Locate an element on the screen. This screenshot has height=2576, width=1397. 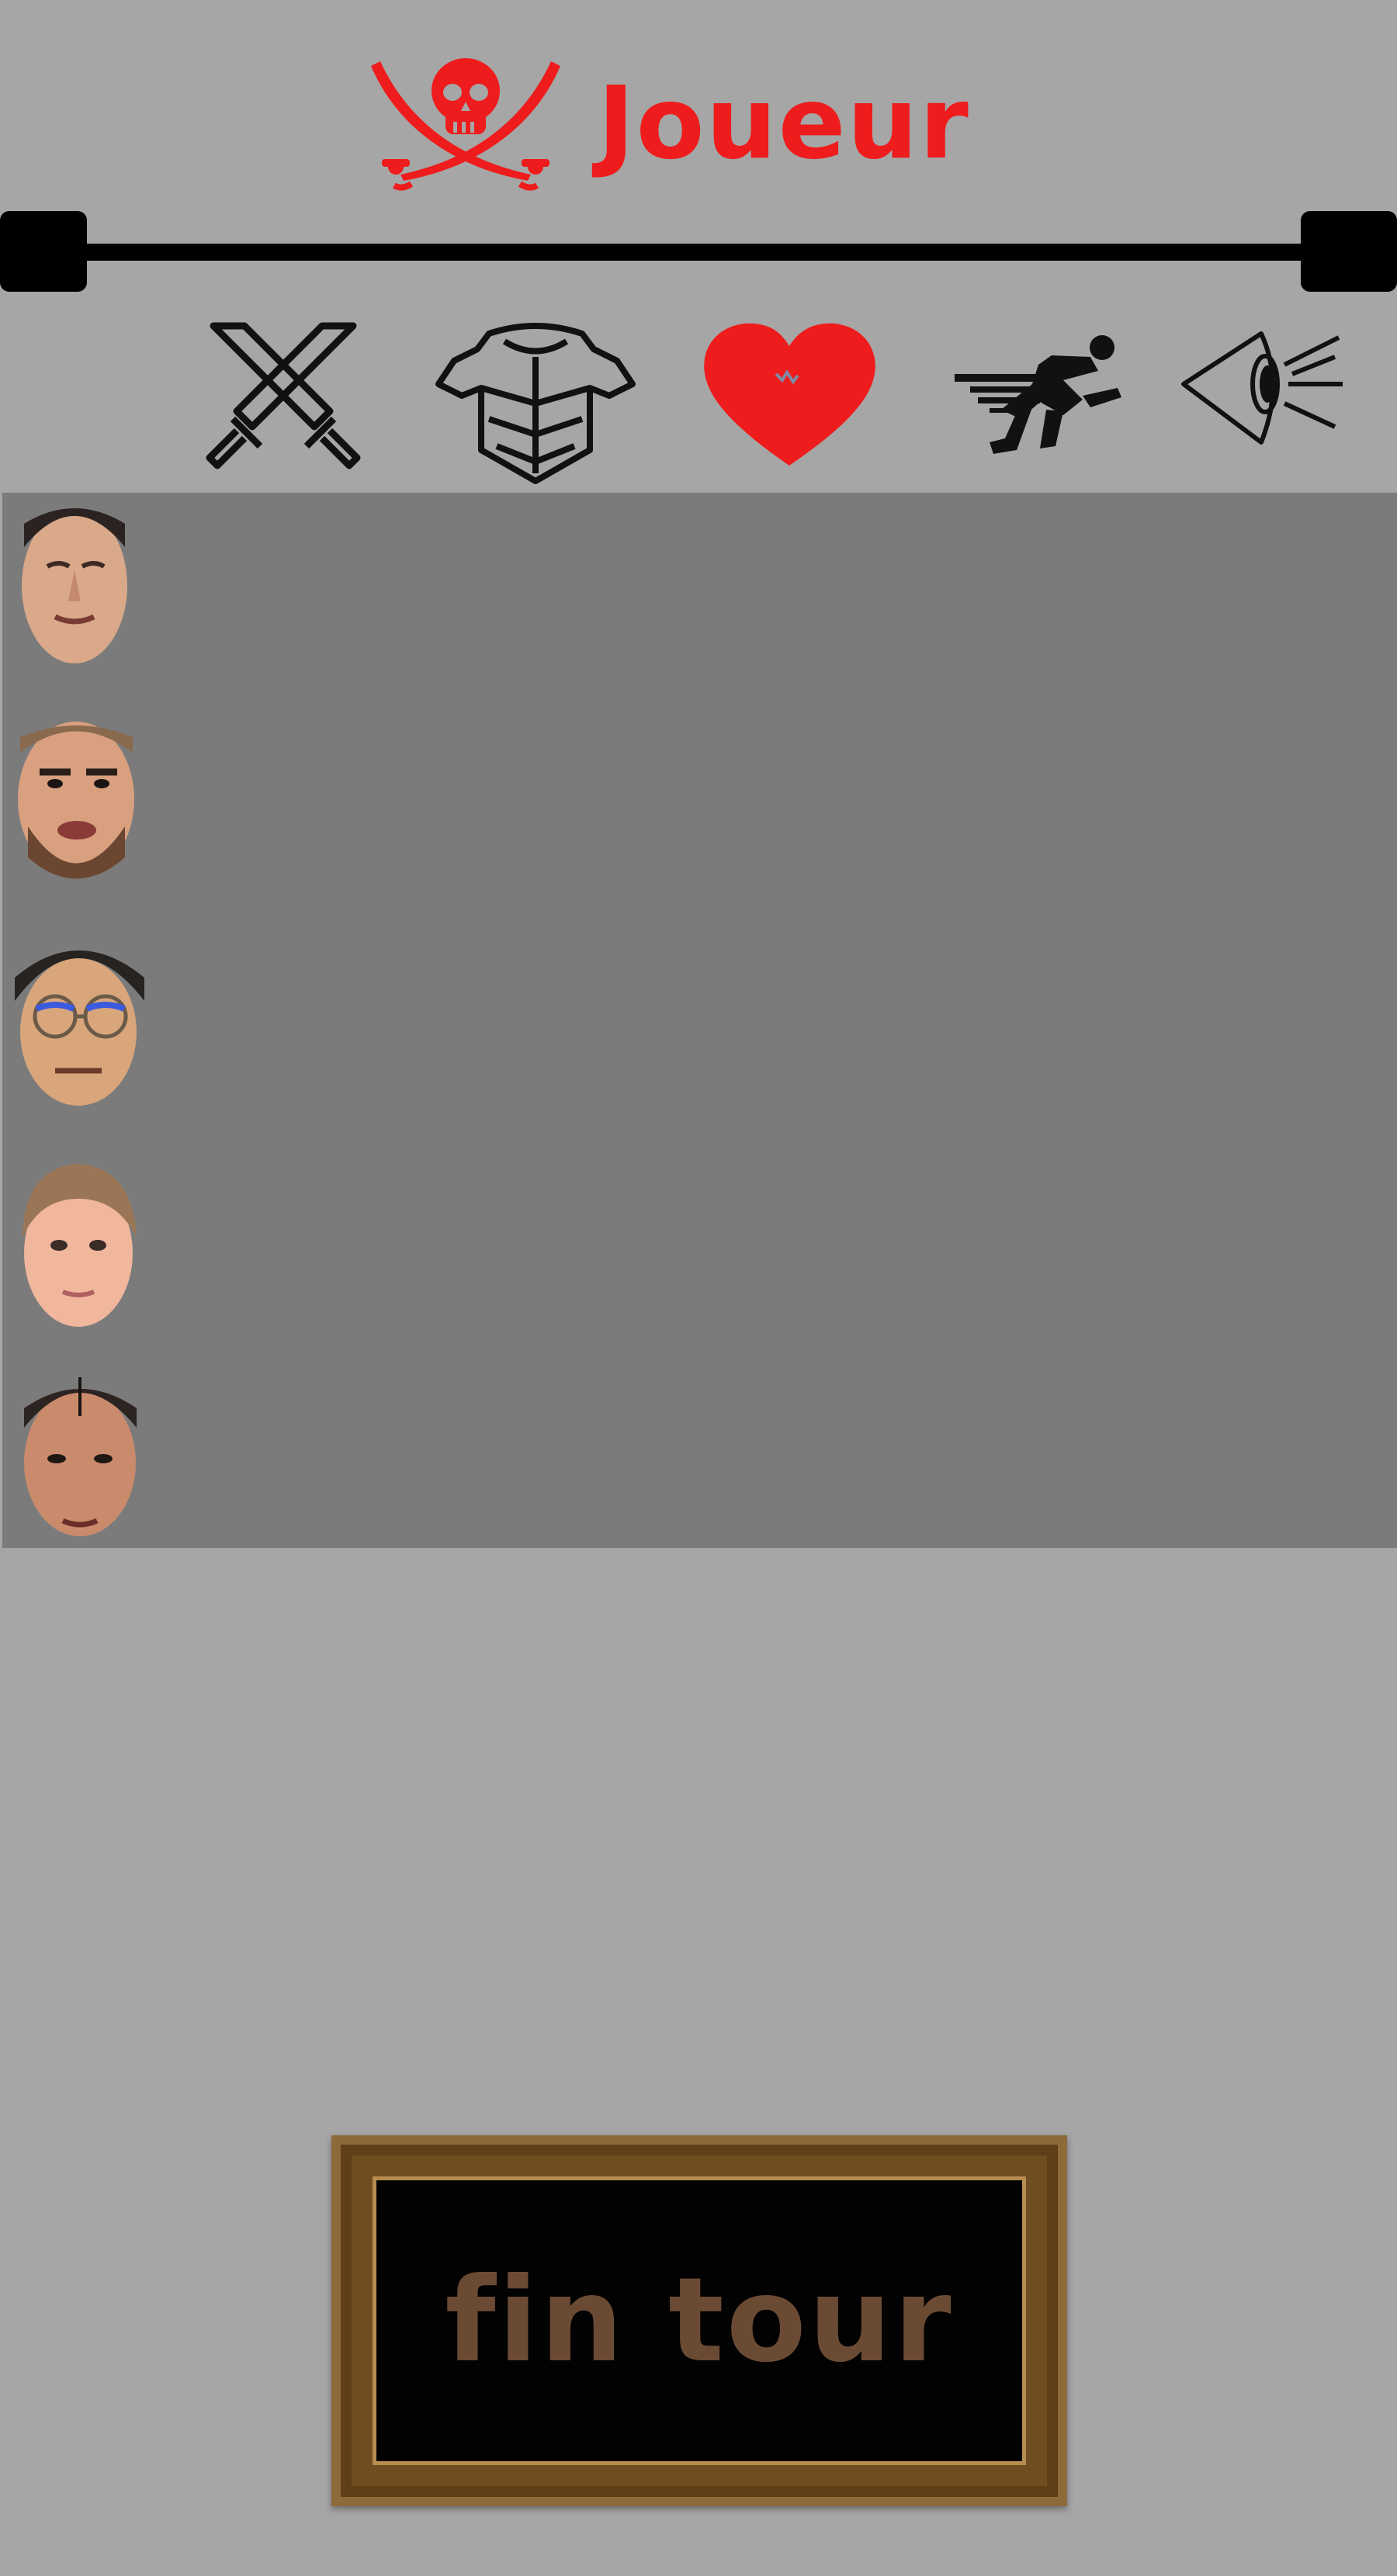
end-turn-button-face: fin tour is located at coordinates (699, 2320).